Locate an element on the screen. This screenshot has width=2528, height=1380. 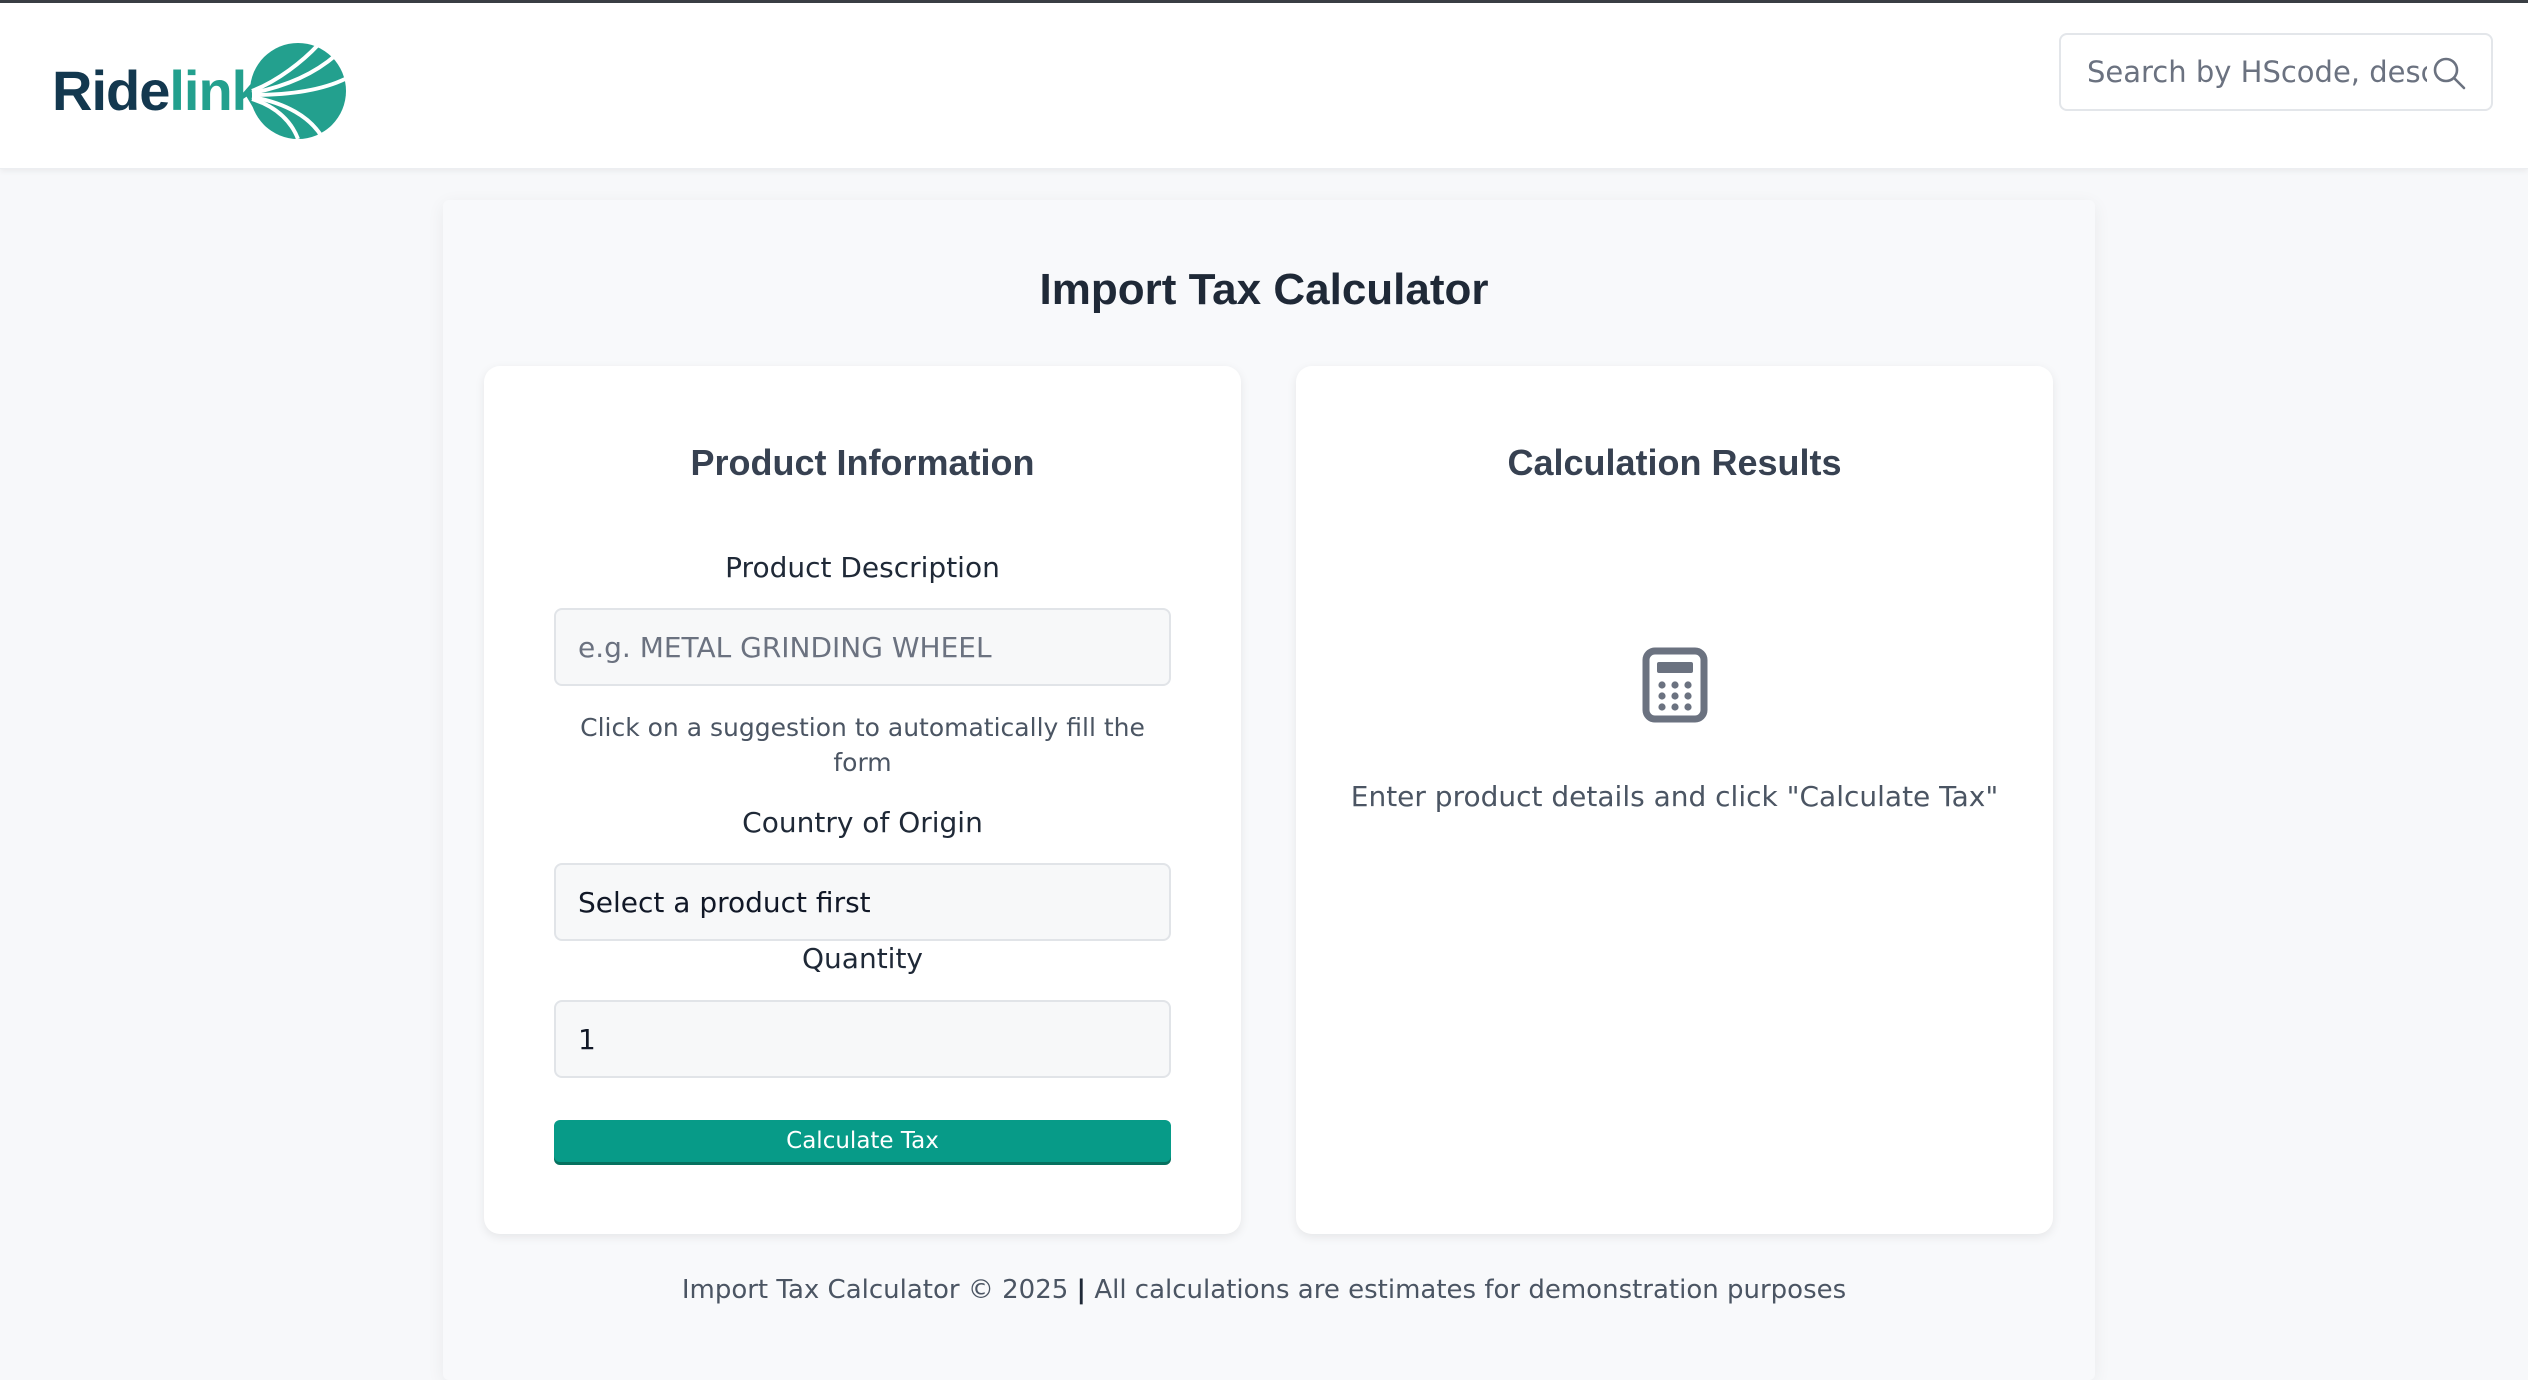
quantity-label: Quantity is located at coordinates (862, 958).